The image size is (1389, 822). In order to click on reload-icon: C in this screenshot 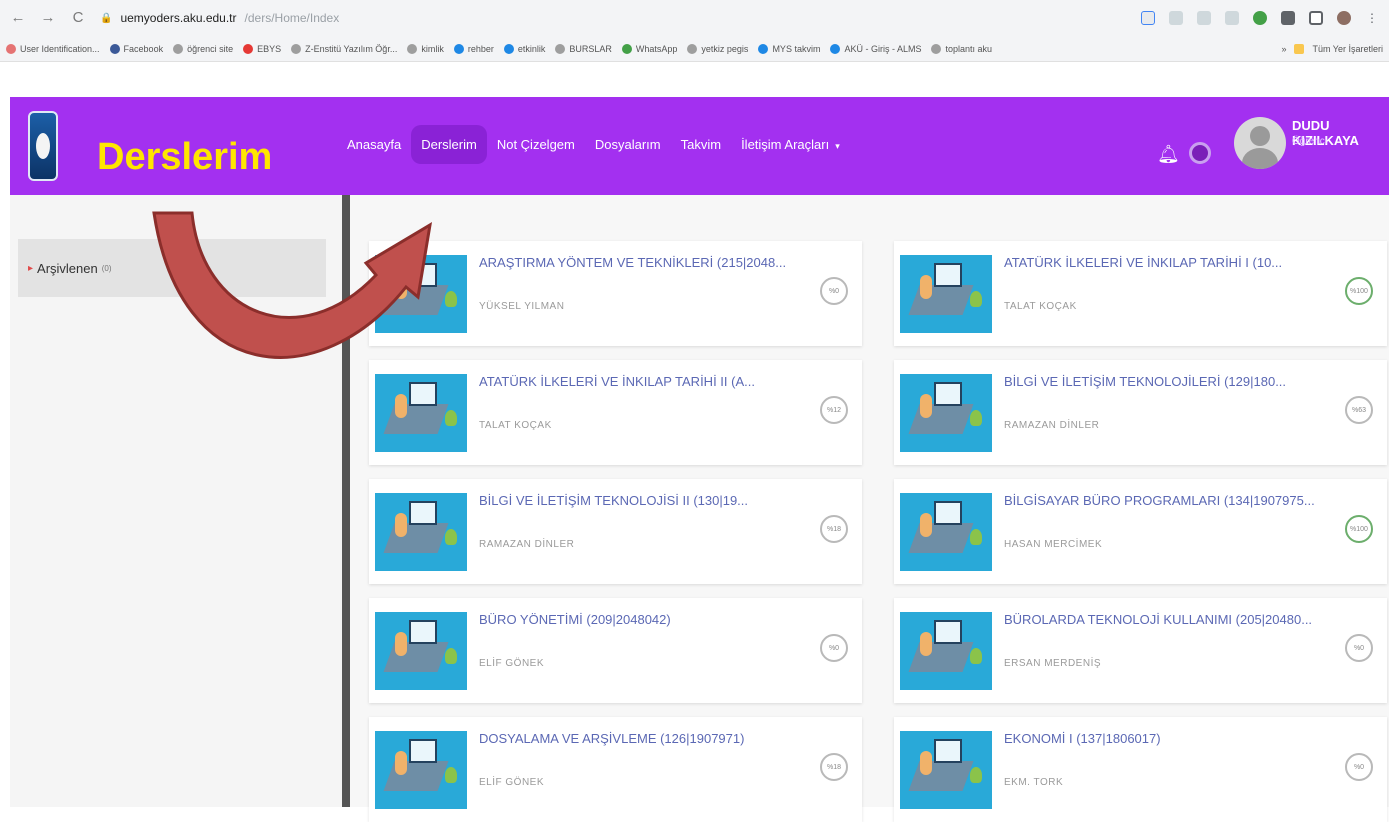, I will do `click(78, 18)`.